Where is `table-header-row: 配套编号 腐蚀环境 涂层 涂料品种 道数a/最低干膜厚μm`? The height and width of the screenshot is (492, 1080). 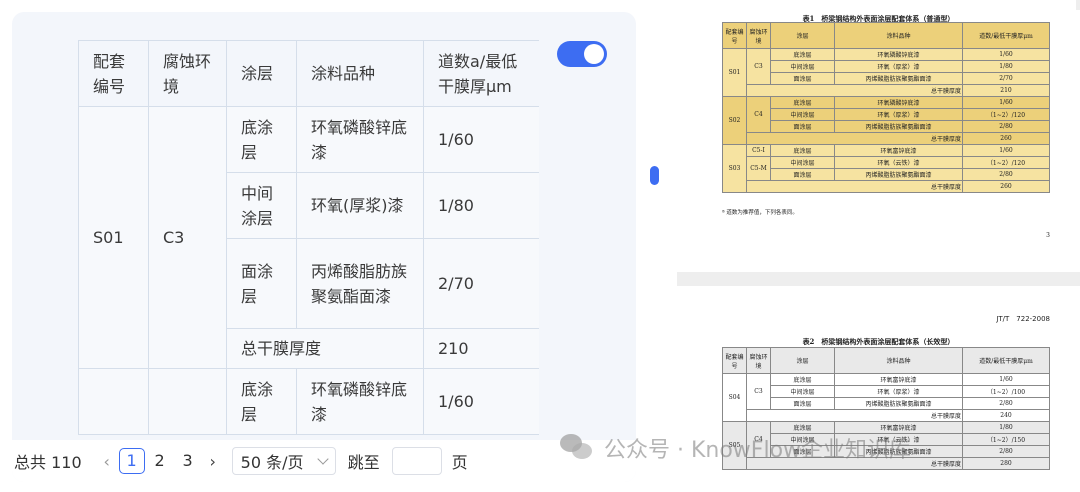 table-header-row: 配套编号 腐蚀环境 涂层 涂料品种 道数a/最低干膜厚μm is located at coordinates (308, 73).